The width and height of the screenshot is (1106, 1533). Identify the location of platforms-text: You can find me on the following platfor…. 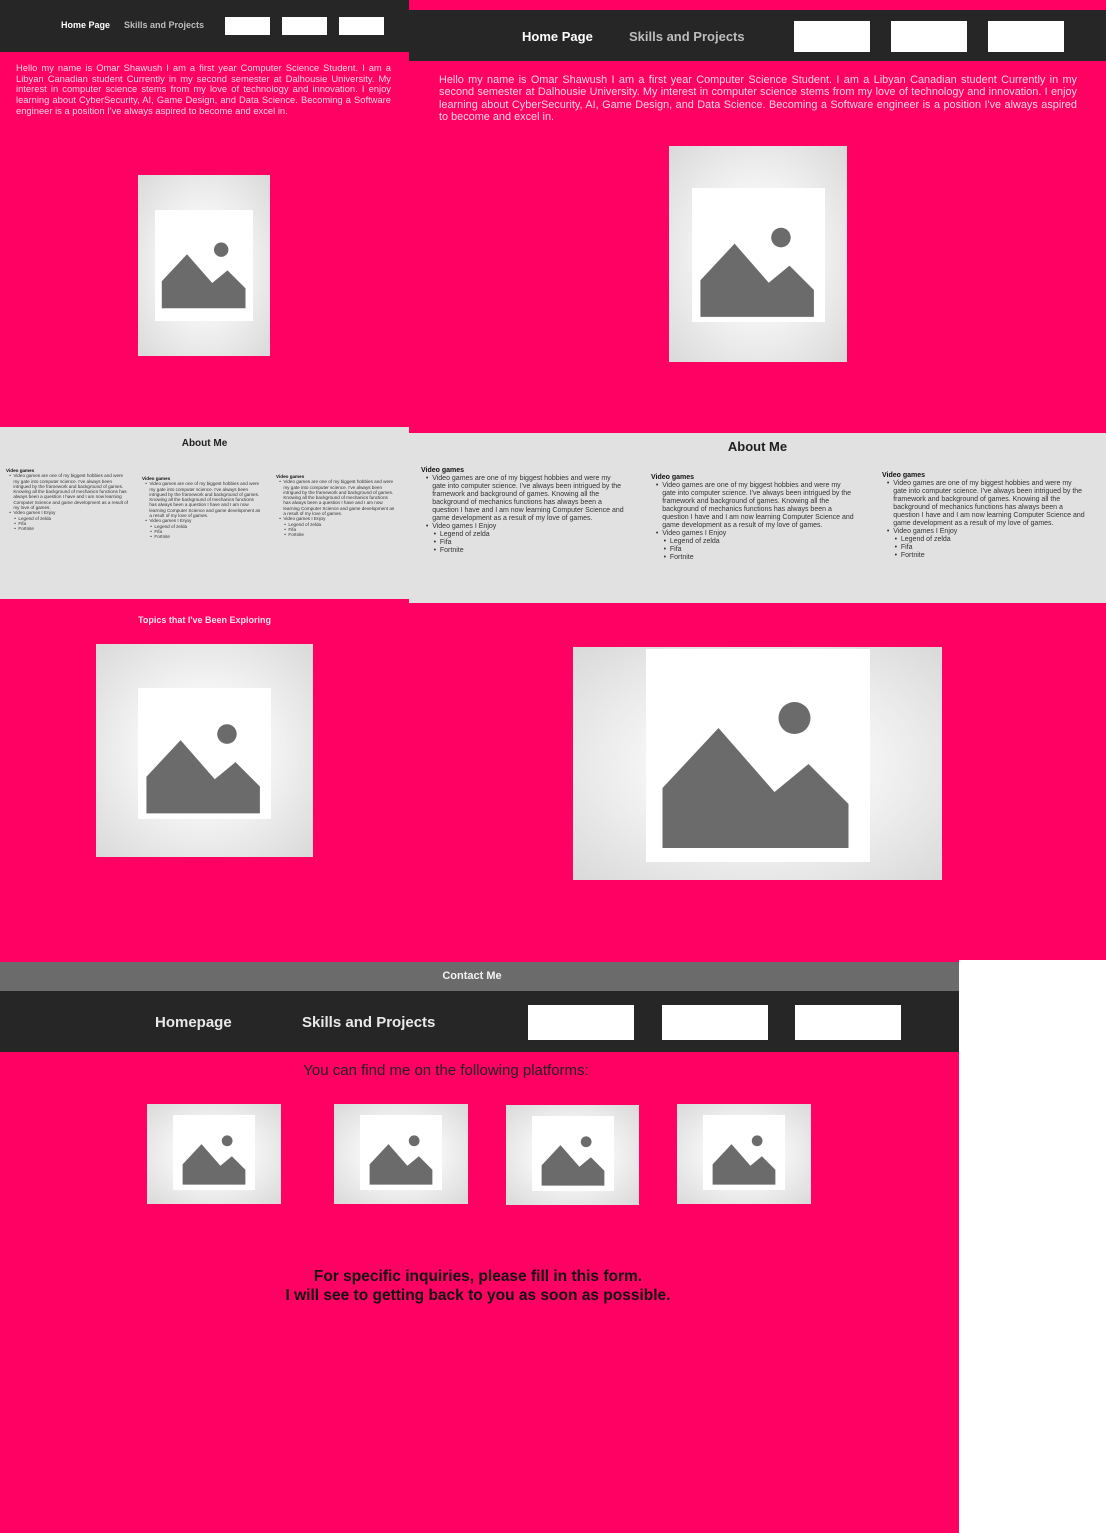
(446, 1070).